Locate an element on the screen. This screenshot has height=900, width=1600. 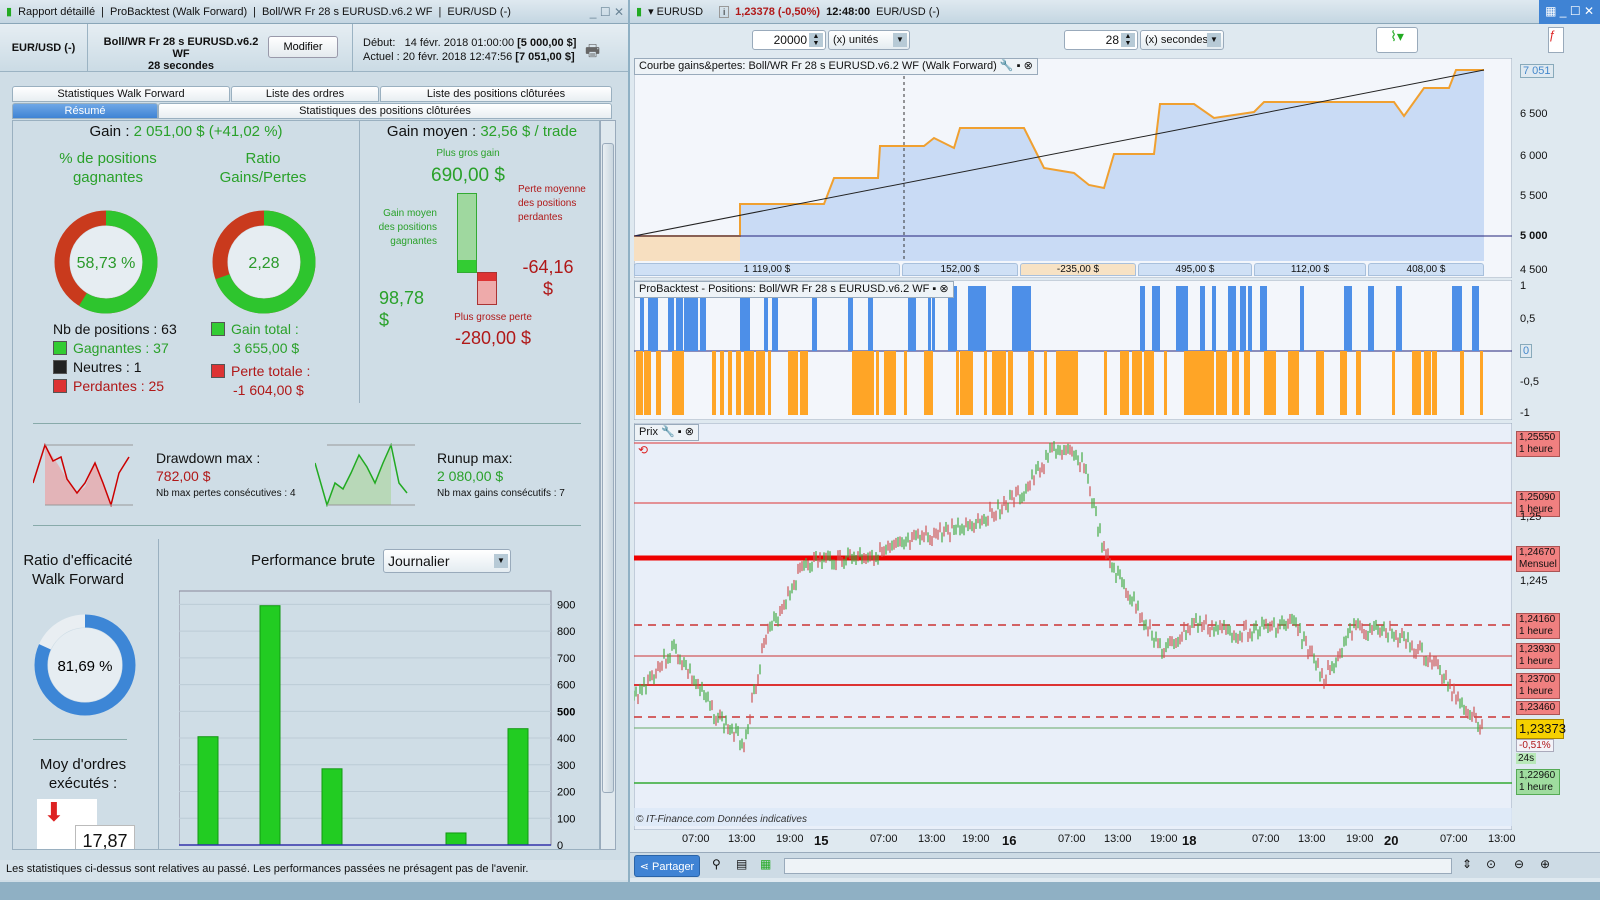
y-tick-label: 500 is located at coordinates (566, 712).